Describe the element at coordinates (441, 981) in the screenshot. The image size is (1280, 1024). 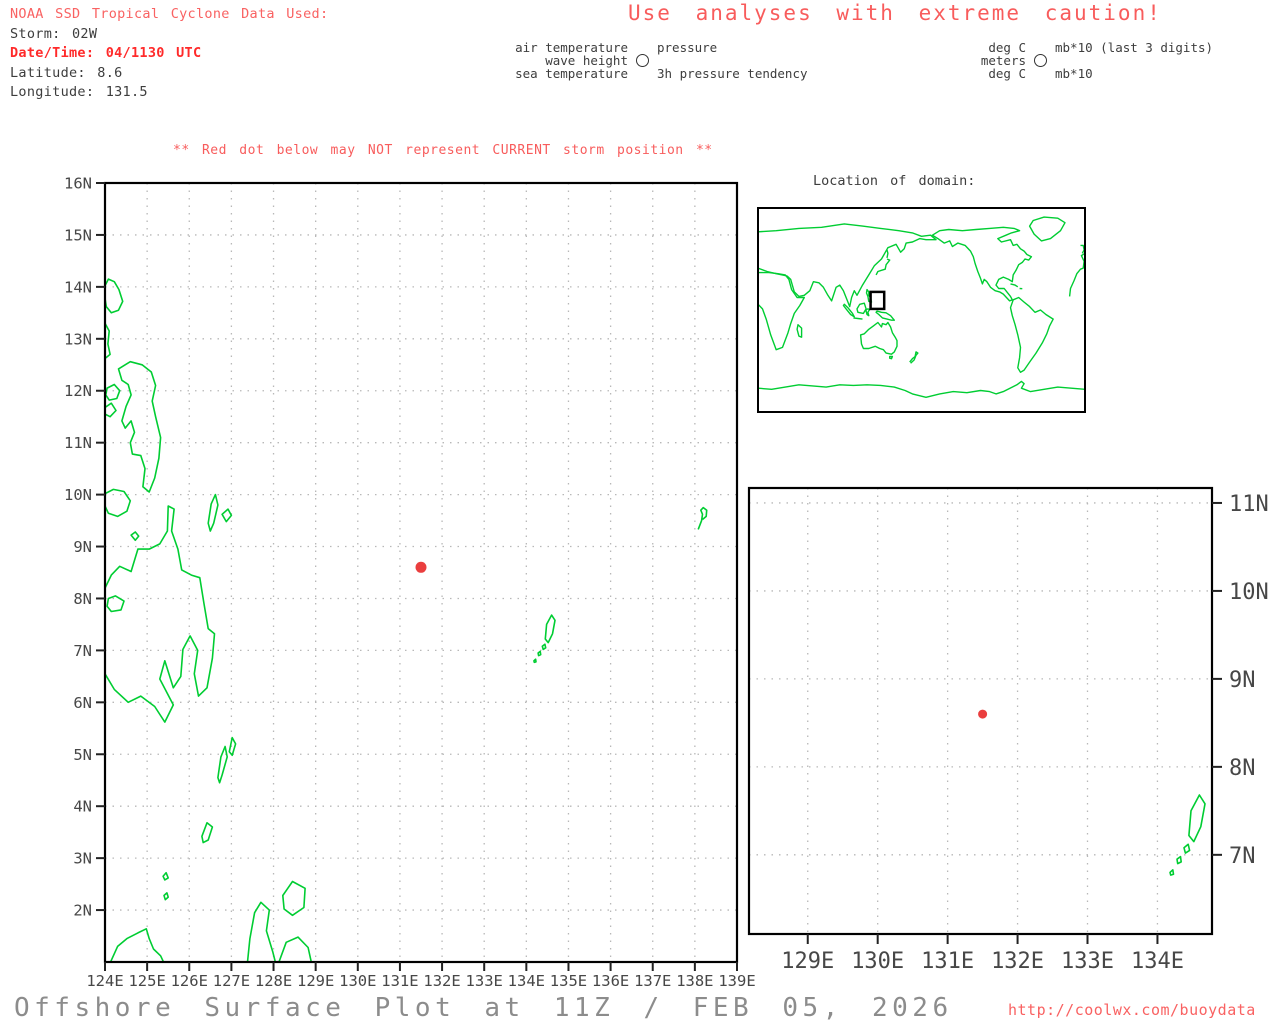
I see `main-map-lon-label: 132E` at that location.